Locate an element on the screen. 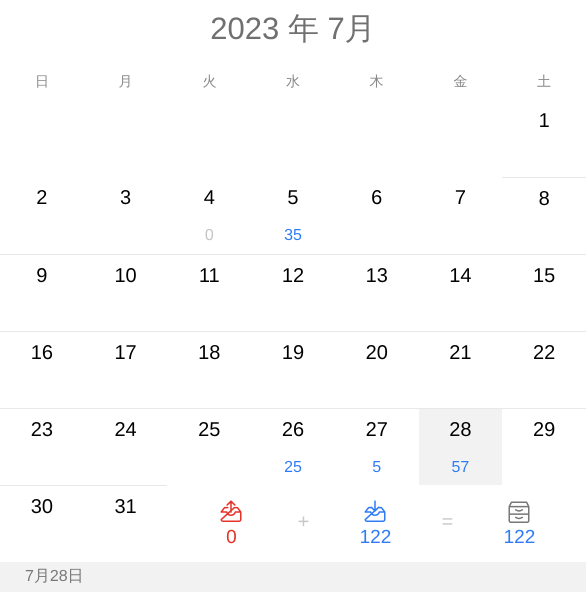 The height and width of the screenshot is (592, 586). day-cell: 19 is located at coordinates (293, 369).